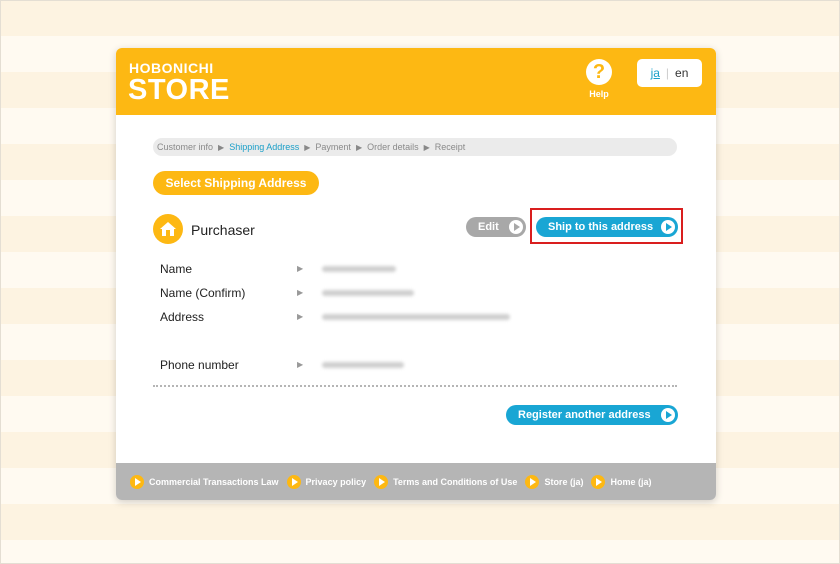 This screenshot has height=564, width=840. I want to click on edit-button: Edit, so click(496, 227).